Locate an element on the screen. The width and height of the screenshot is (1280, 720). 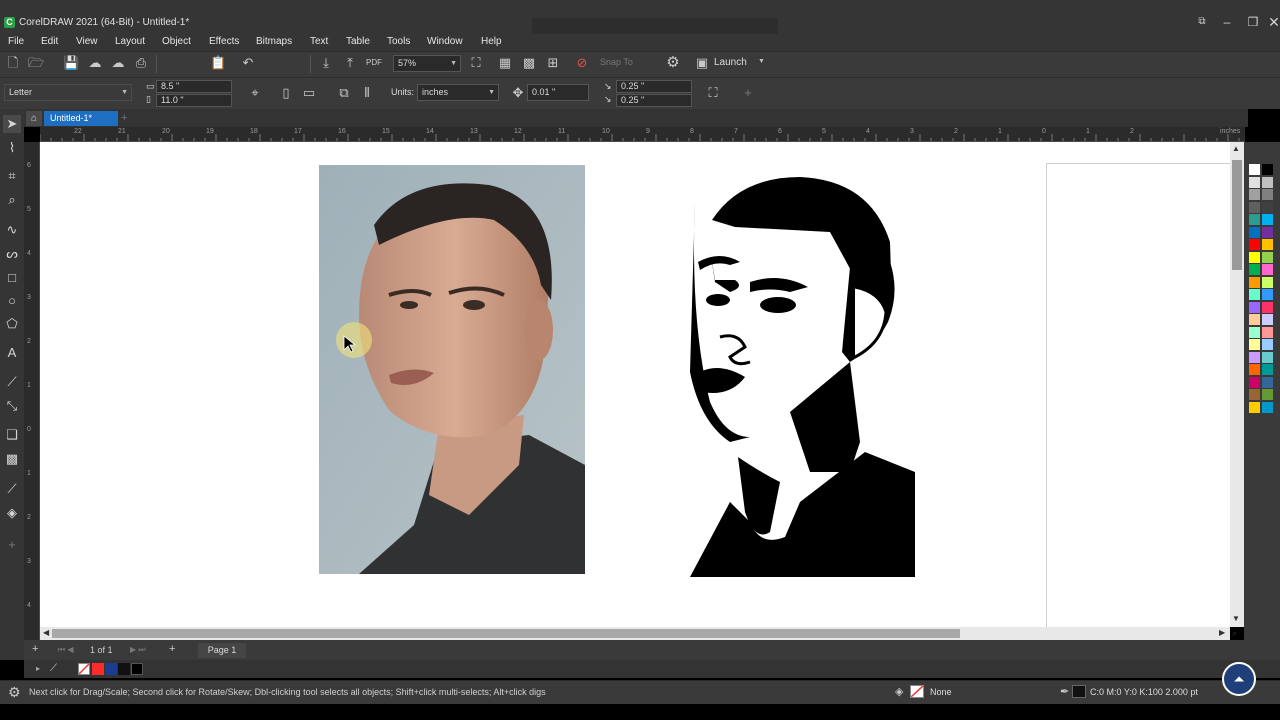
menu-view: View is located at coordinates (87, 41).